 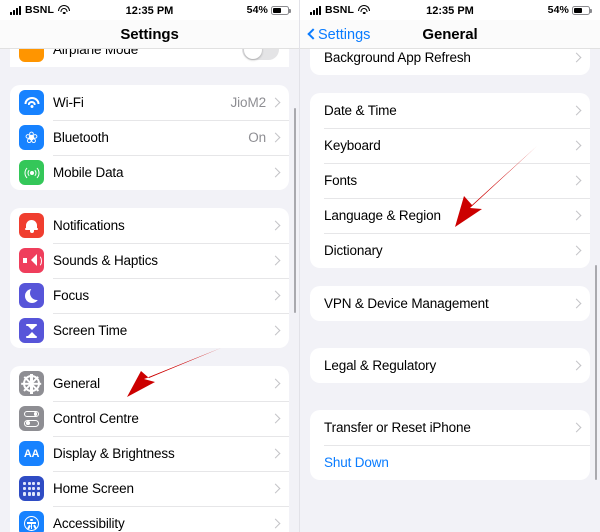 What do you see at coordinates (31, 453) in the screenshot?
I see `display-aa-icon: AA` at bounding box center [31, 453].